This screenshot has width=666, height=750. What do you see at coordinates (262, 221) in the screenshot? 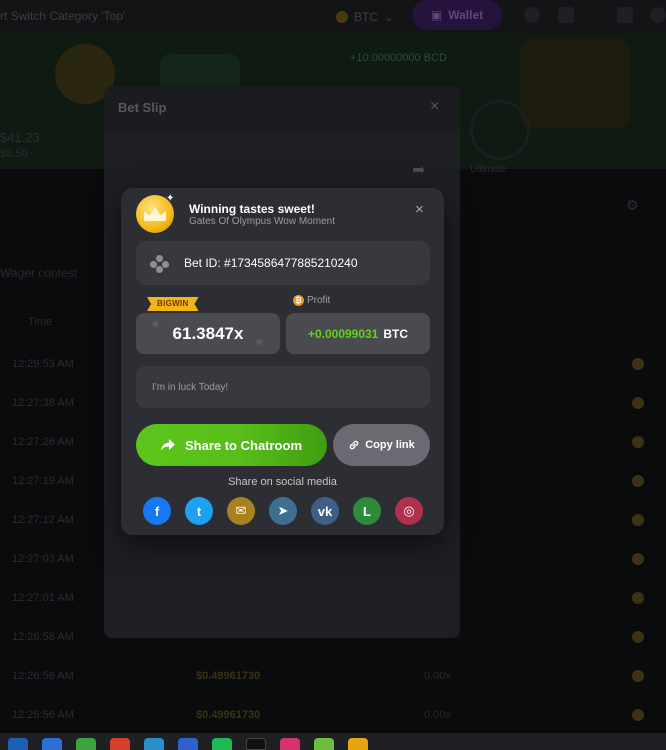
I see `modal-subtitle: Gates Of Olympus Wow Moment` at bounding box center [262, 221].